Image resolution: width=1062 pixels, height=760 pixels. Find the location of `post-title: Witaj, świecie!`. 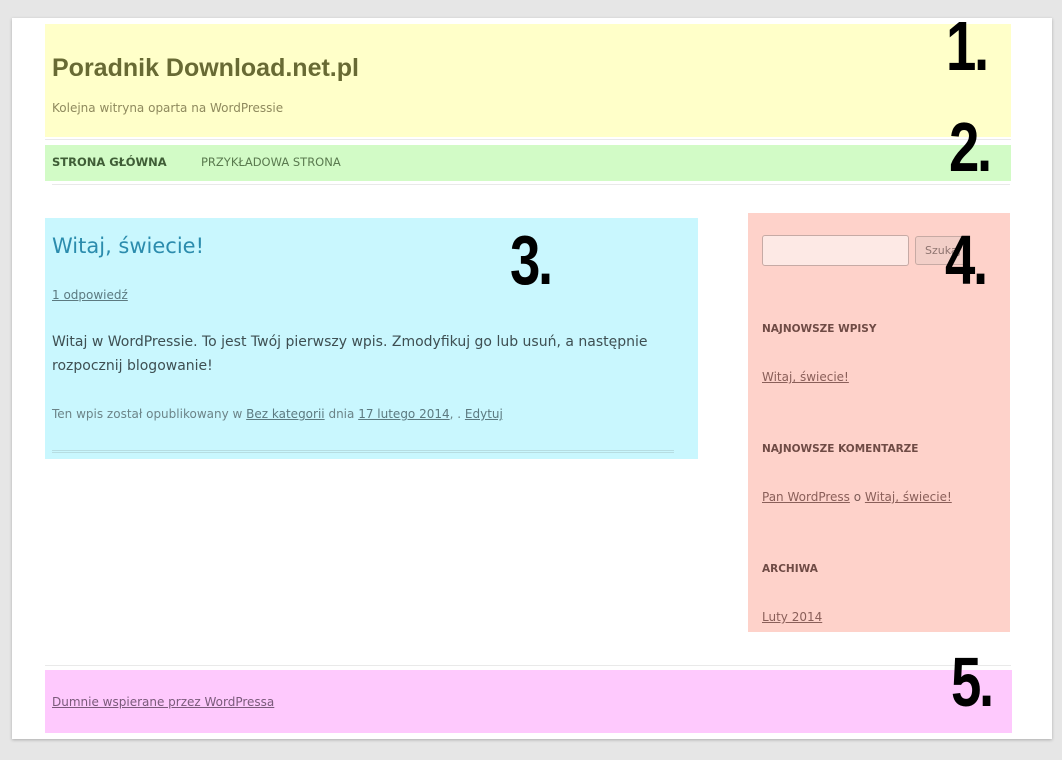

post-title: Witaj, świecie! is located at coordinates (128, 246).